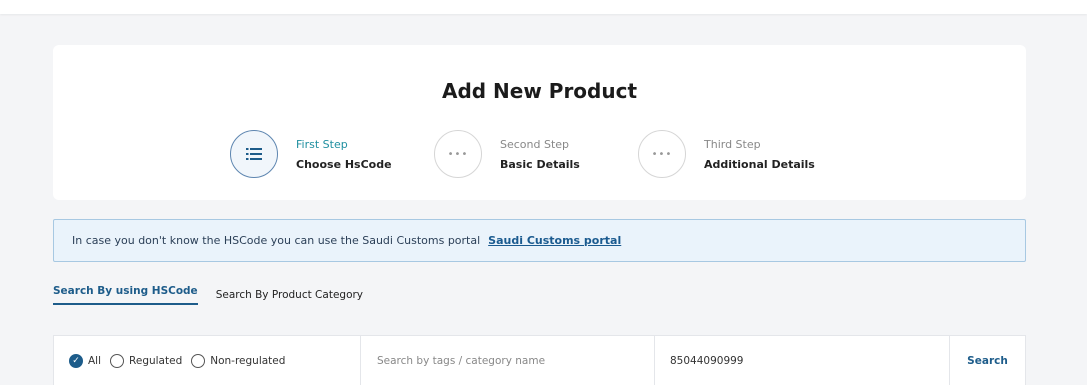  I want to click on saudi-customs-link: Saudi Customs portal, so click(554, 240).